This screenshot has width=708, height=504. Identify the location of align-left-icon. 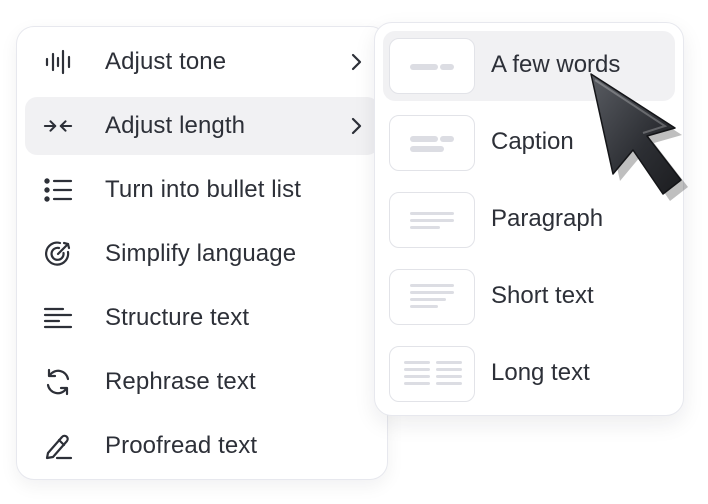
(58, 318).